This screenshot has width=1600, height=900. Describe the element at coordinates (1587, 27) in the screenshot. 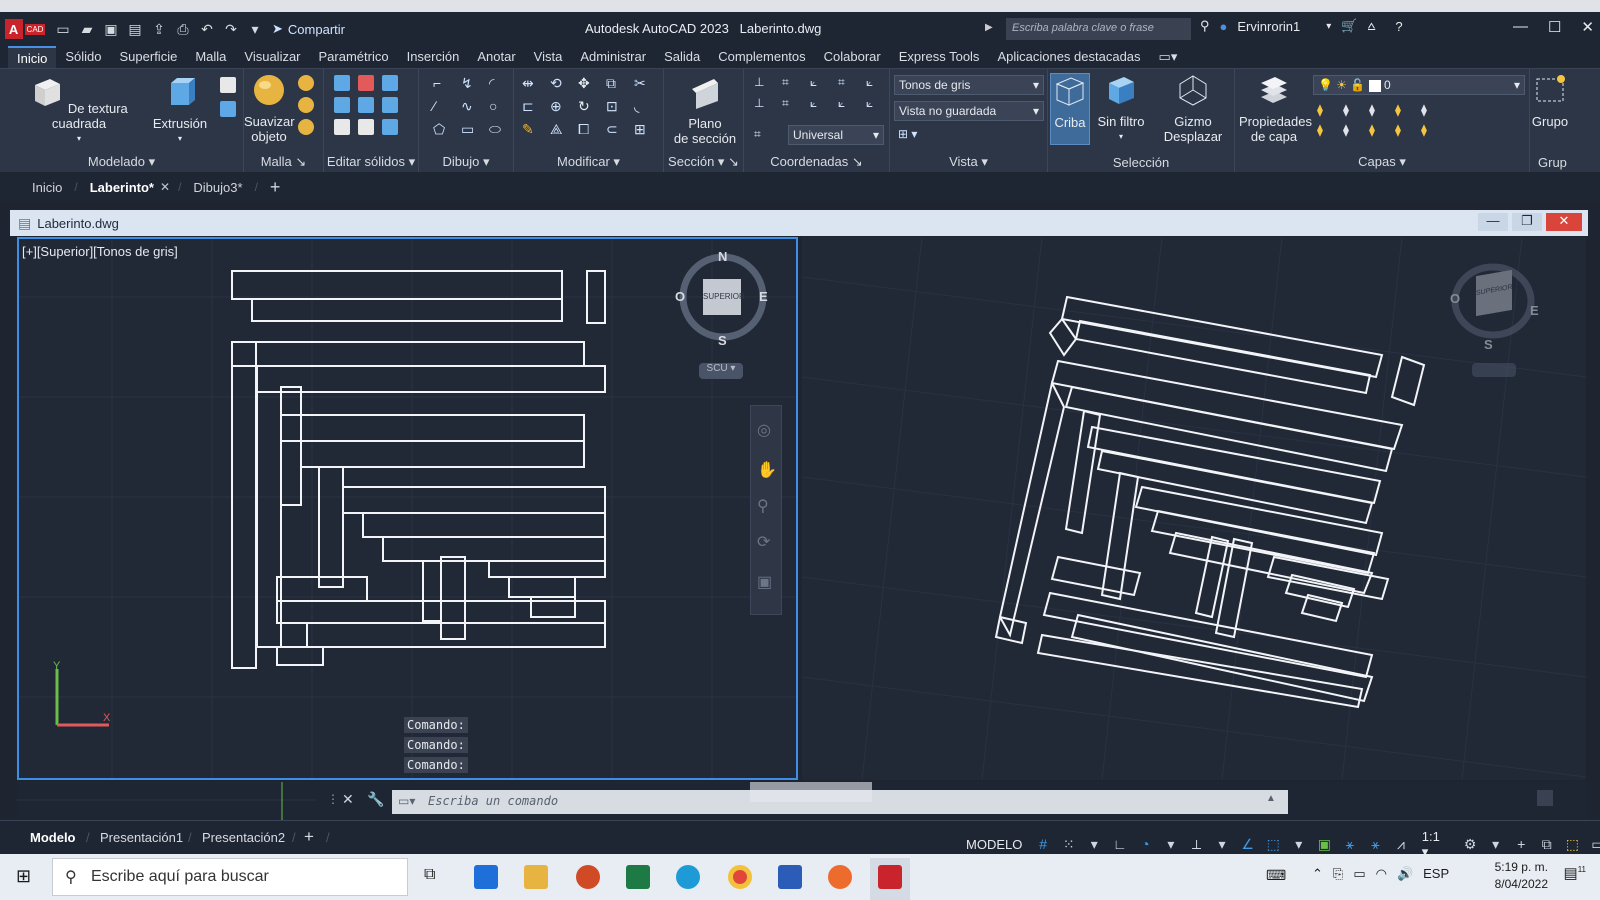

I see `close-icon: ✕` at that location.